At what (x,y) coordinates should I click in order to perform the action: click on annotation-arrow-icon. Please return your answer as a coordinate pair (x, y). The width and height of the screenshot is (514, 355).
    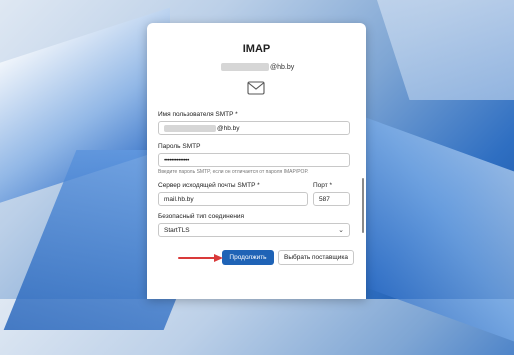
    Looking at the image, I should click on (200, 258).